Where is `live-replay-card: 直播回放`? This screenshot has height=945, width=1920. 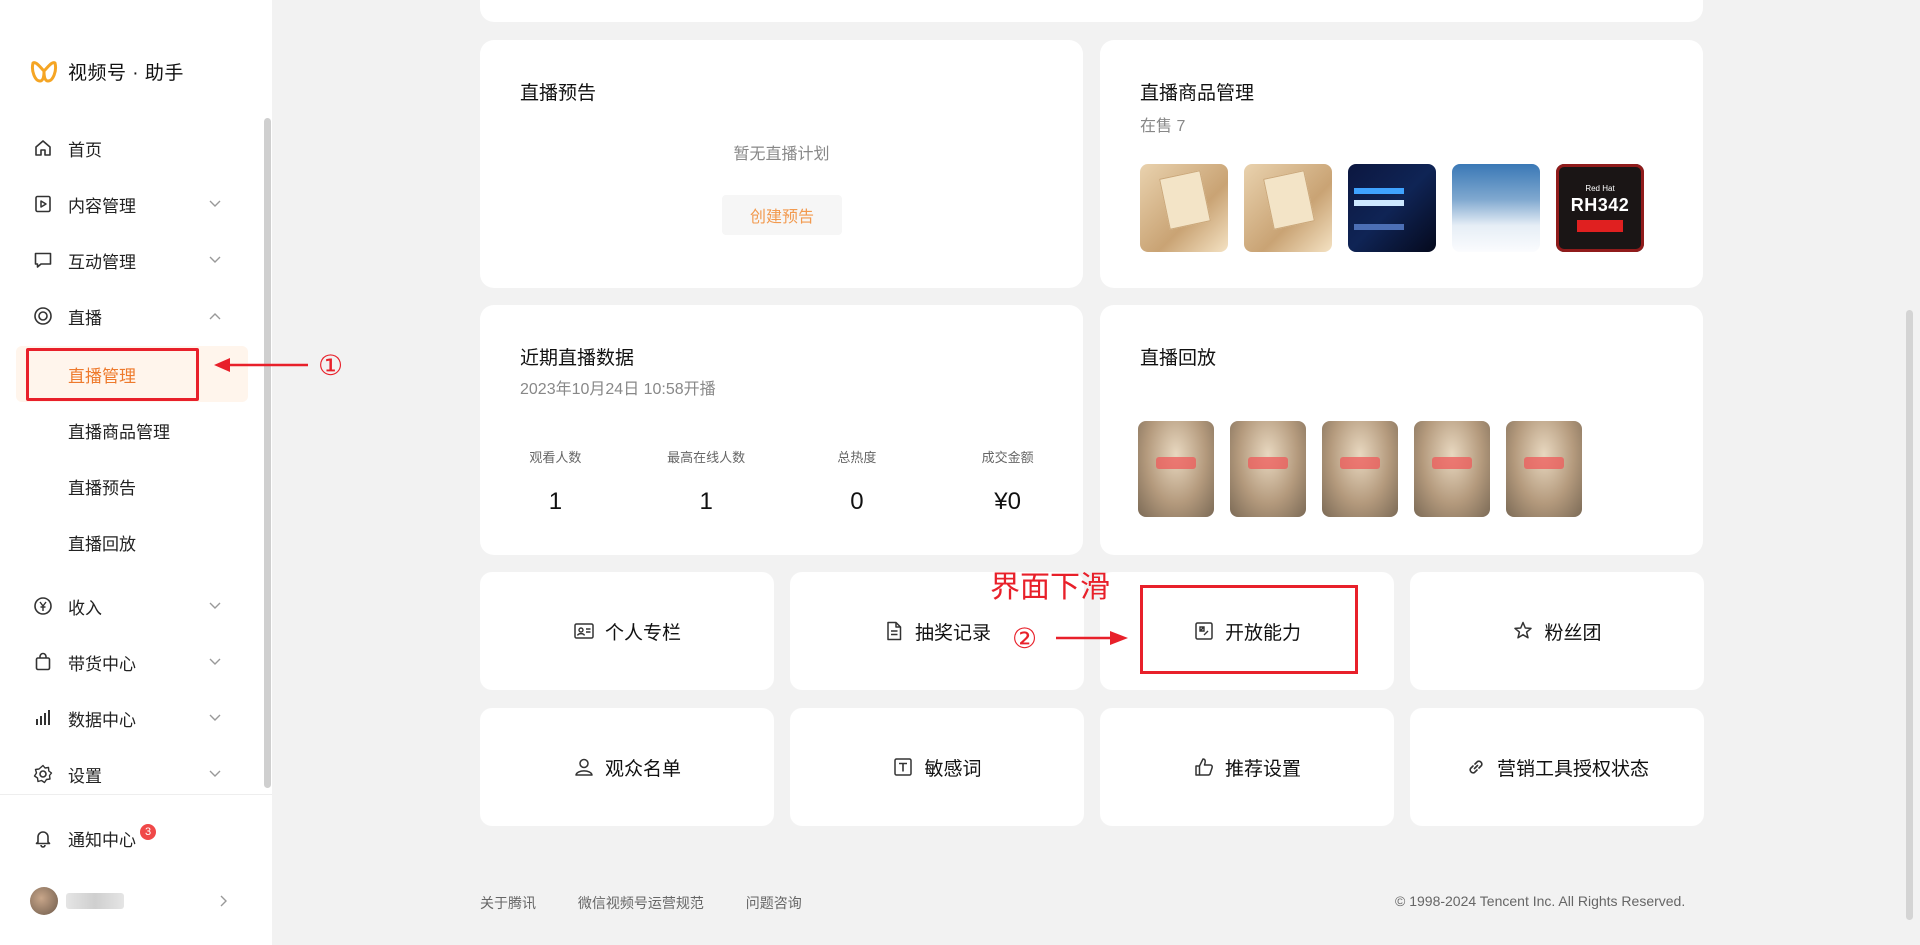
live-replay-card: 直播回放 is located at coordinates (1401, 430).